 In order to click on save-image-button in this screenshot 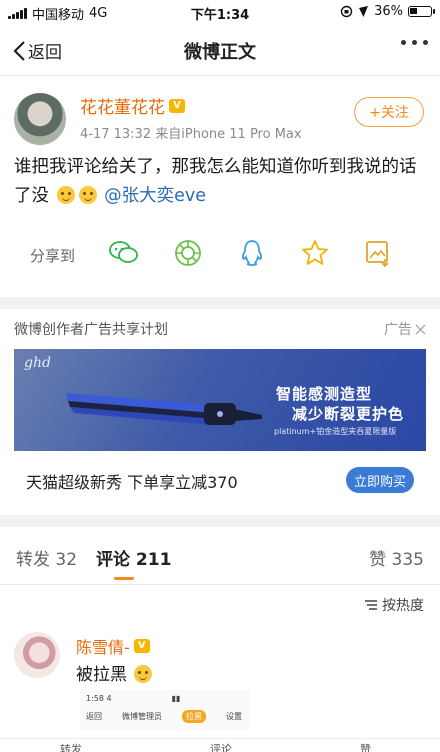, I will do `click(378, 253)`.